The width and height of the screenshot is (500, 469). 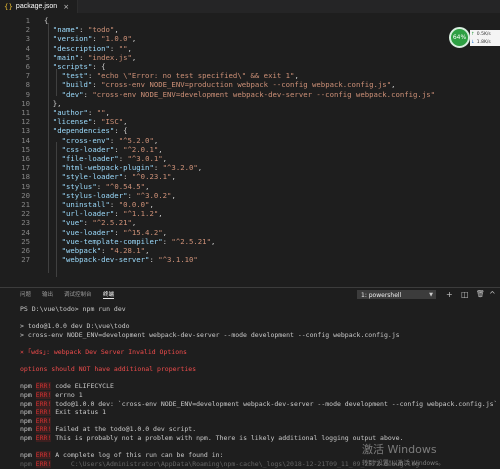 What do you see at coordinates (492, 294) in the screenshot?
I see `maximize-panel-icon: ^` at bounding box center [492, 294].